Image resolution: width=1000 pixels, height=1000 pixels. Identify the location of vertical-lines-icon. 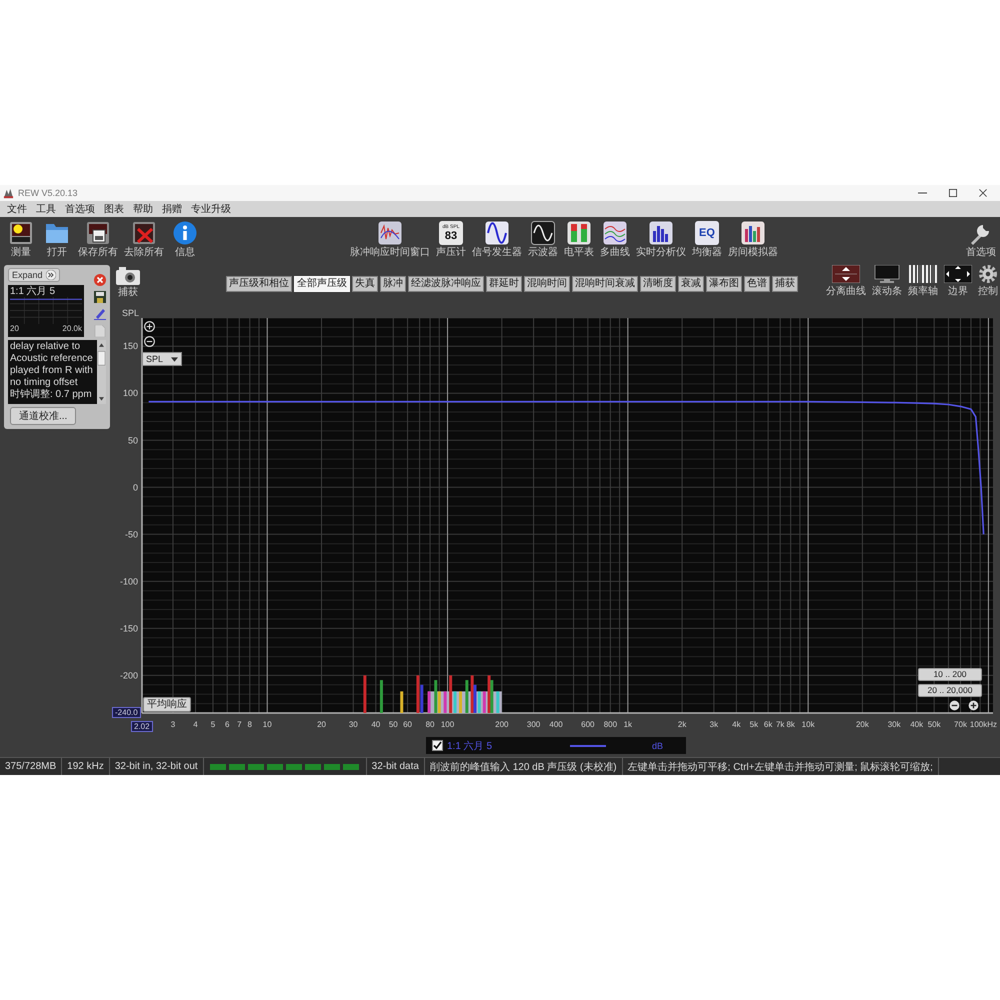
(923, 274).